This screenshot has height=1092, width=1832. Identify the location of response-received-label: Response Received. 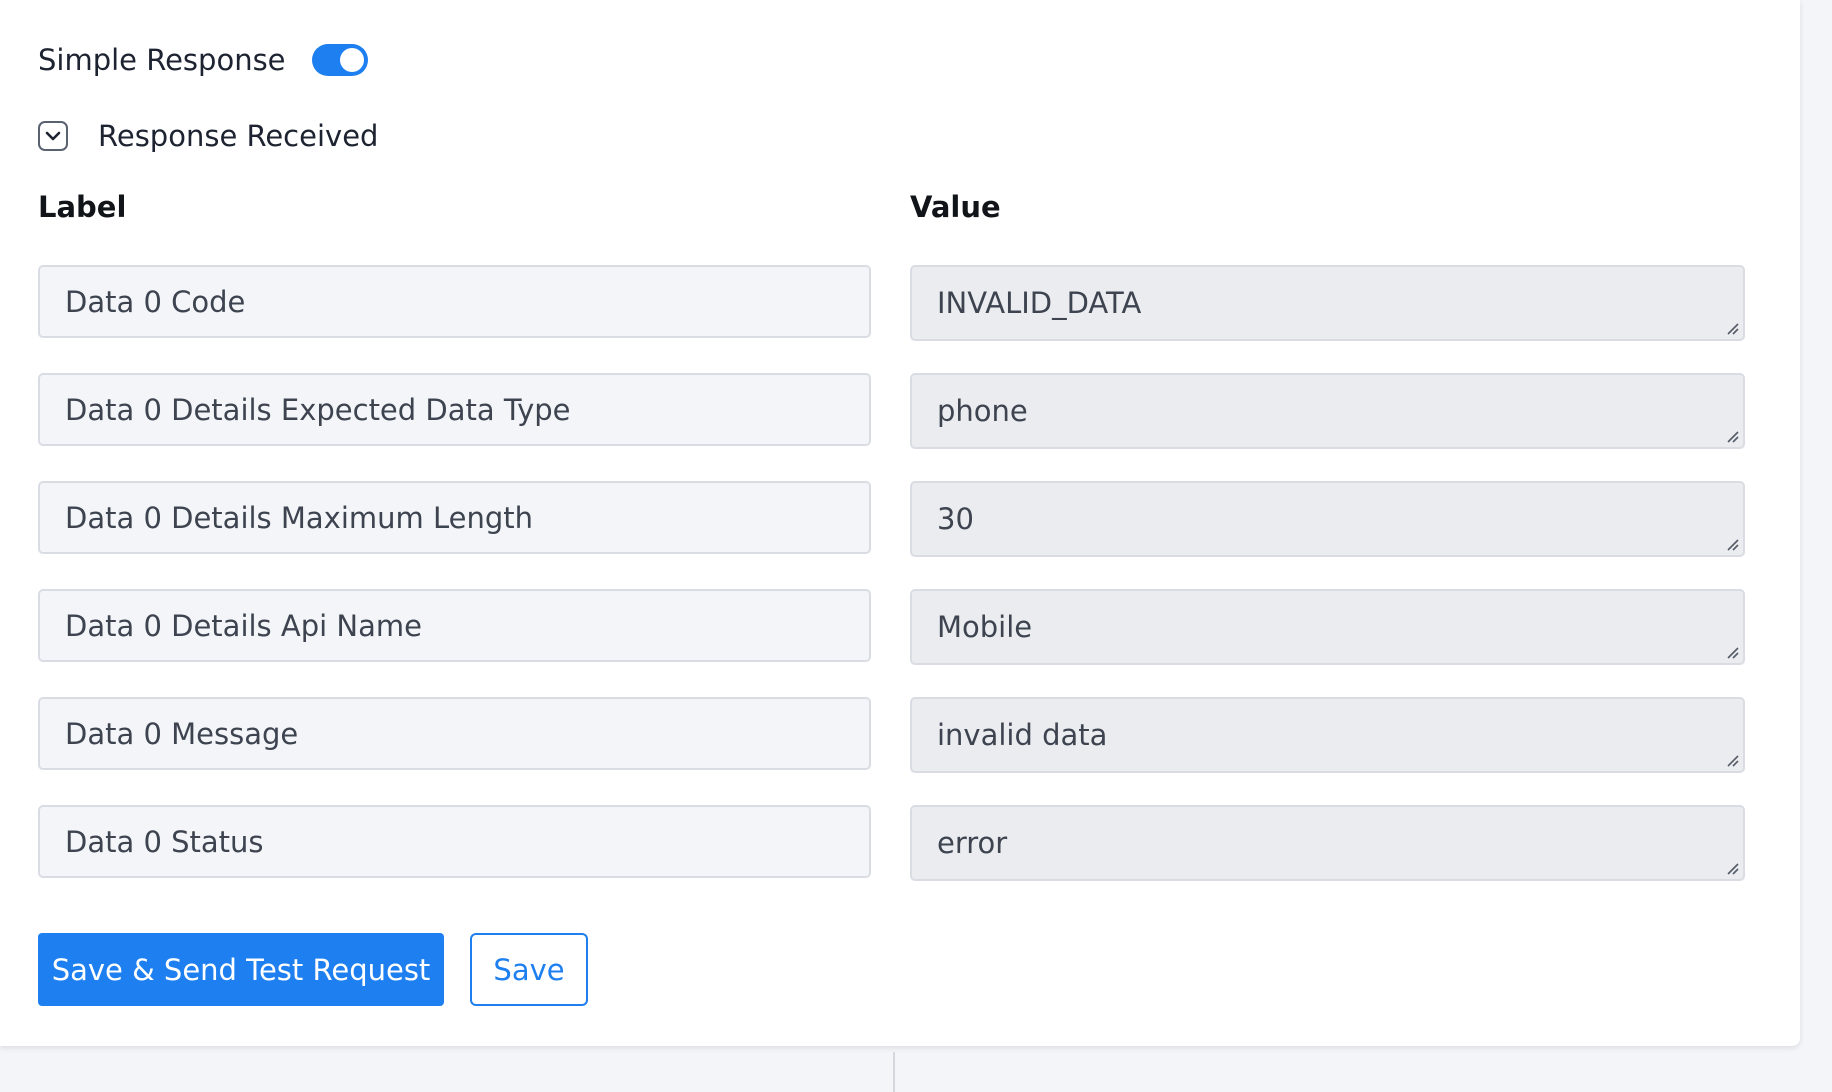
(238, 136).